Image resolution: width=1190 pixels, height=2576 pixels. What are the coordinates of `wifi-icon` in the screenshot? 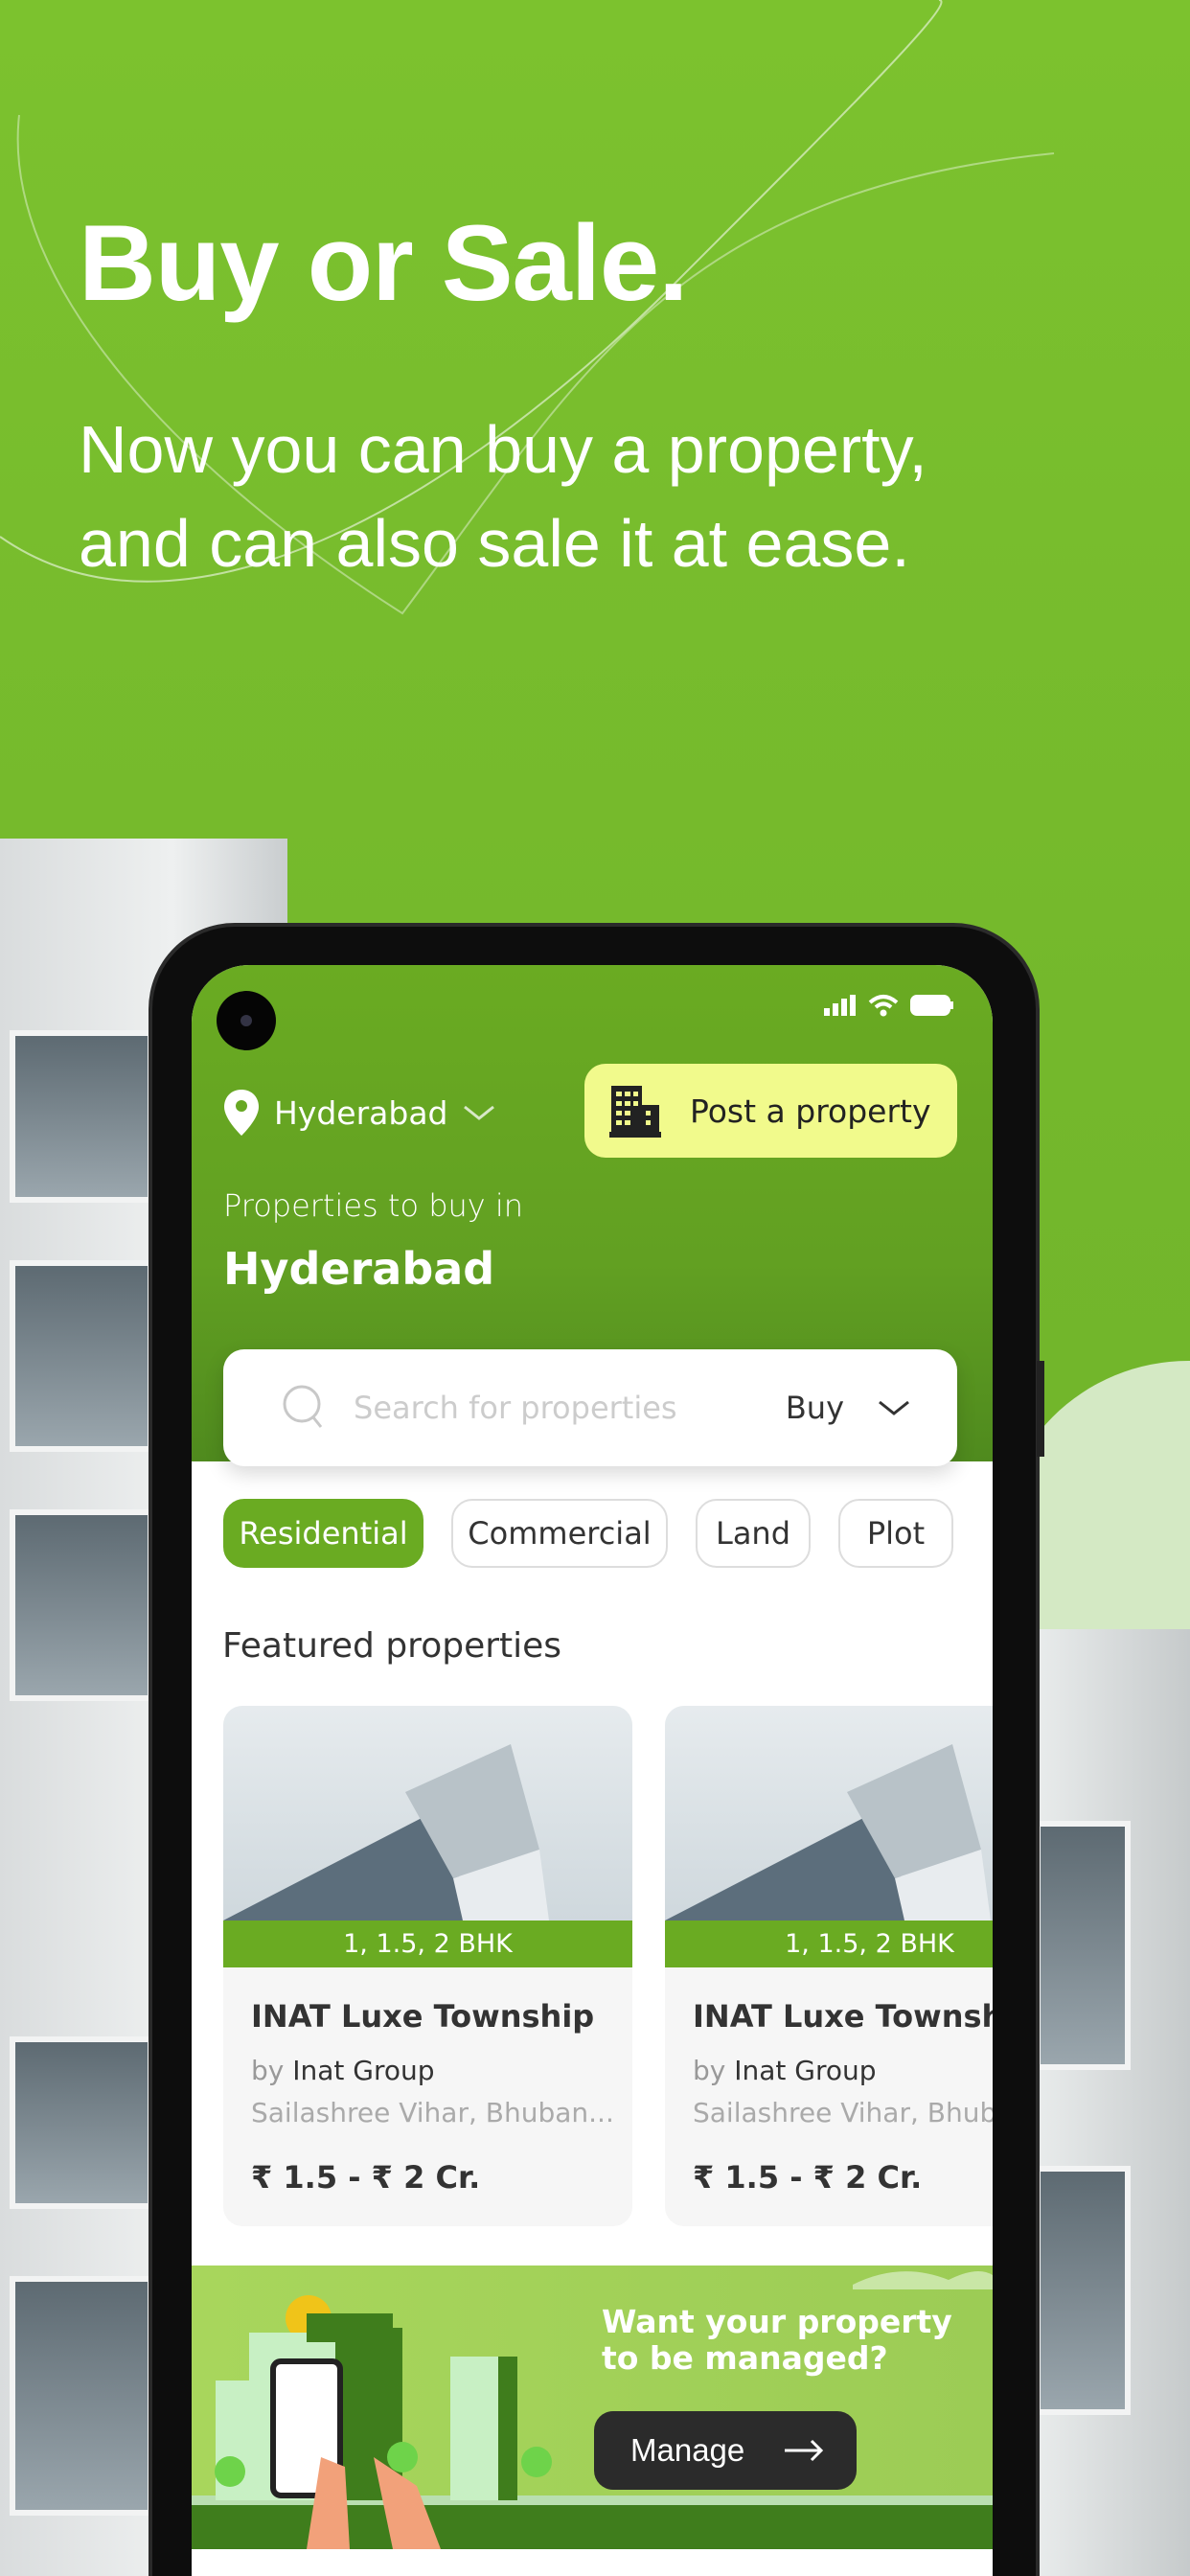 It's located at (884, 1006).